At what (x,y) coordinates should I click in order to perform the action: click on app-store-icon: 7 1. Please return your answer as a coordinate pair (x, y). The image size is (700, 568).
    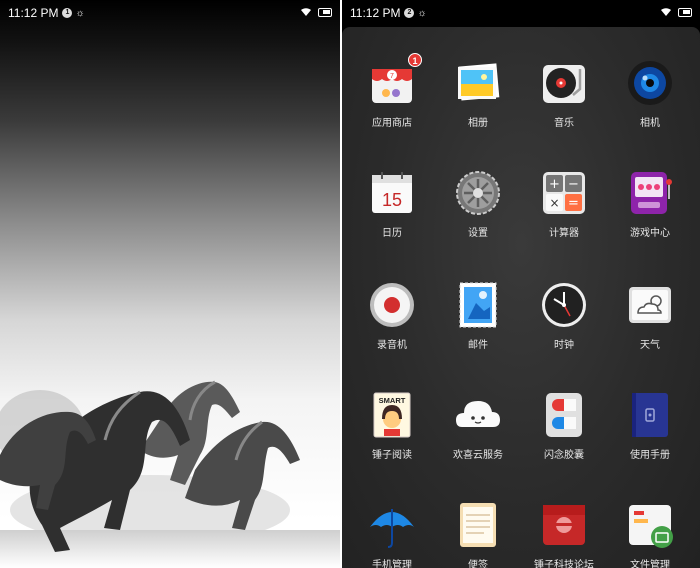
    Looking at the image, I should click on (395, 80).